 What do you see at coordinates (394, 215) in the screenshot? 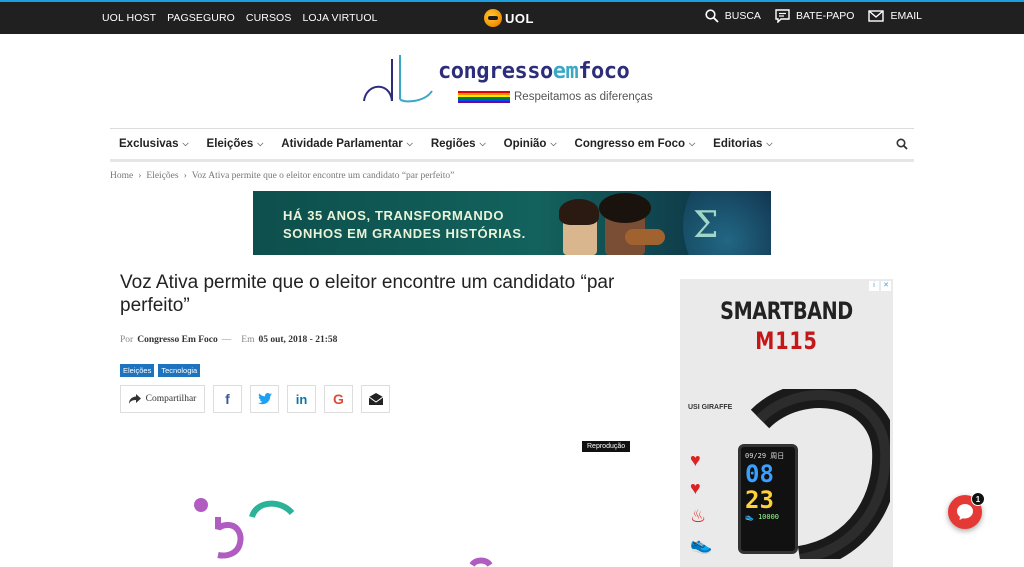
I see `banner-line-1: HÁ 35 ANOS, TRANSFORMANDO` at bounding box center [394, 215].